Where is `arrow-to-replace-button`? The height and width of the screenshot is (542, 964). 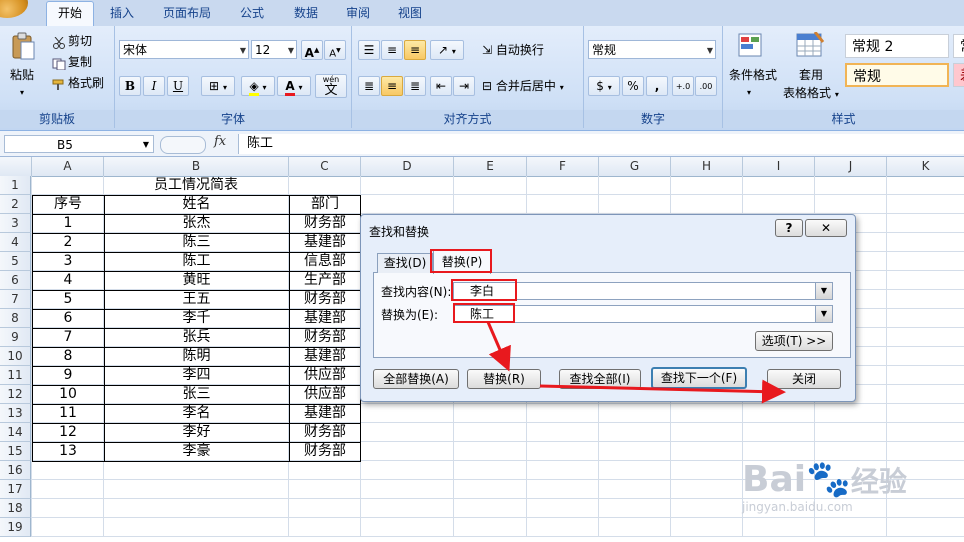 arrow-to-replace-button is located at coordinates (498, 346).